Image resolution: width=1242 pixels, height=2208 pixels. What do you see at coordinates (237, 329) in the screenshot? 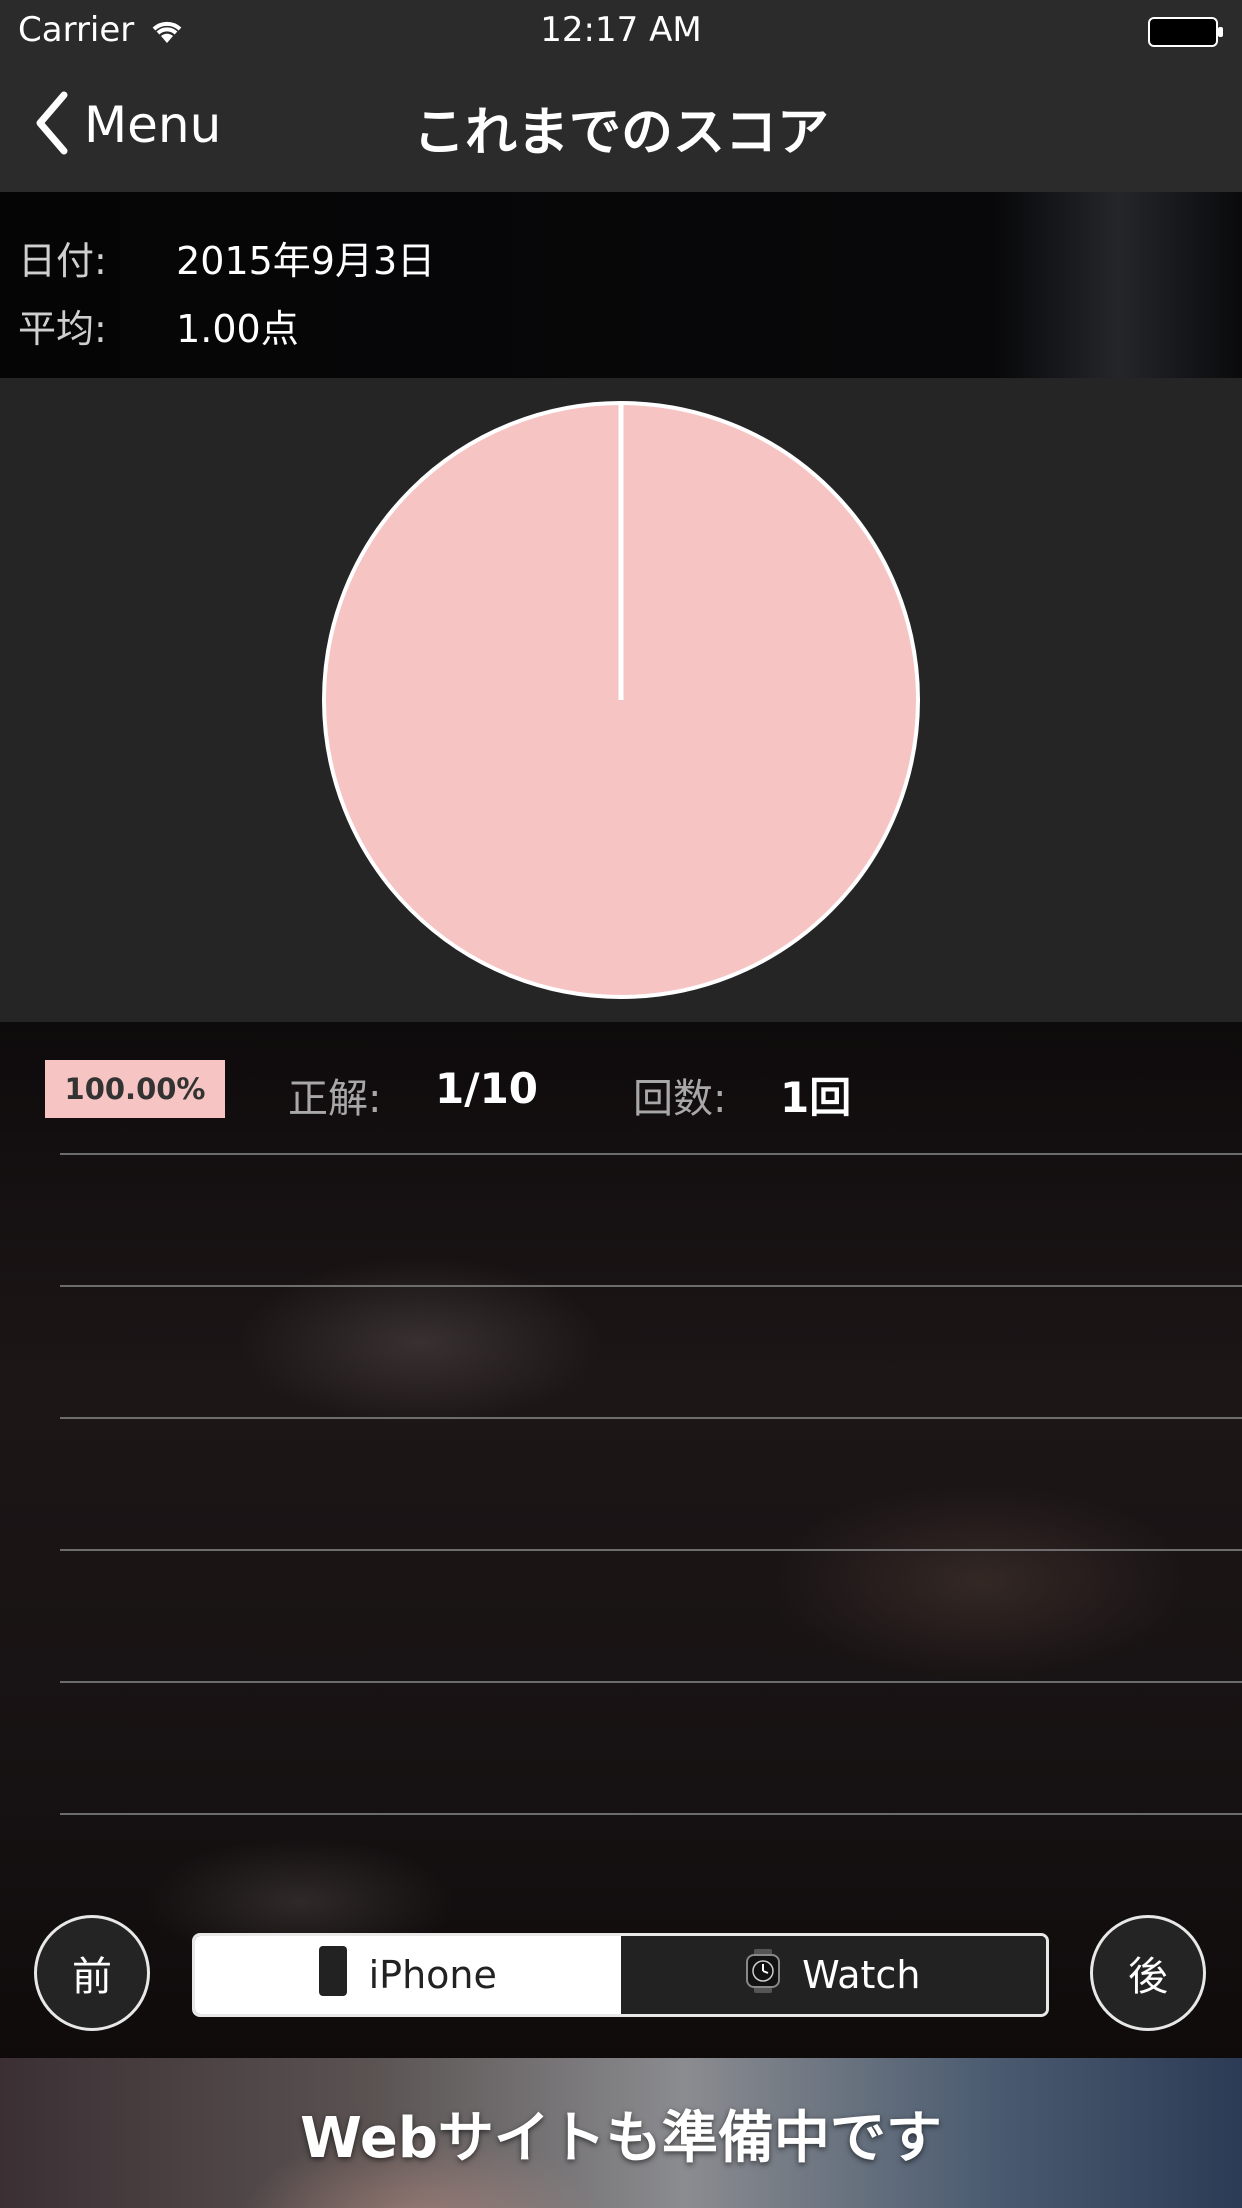
I see `average-value: 1.00点` at bounding box center [237, 329].